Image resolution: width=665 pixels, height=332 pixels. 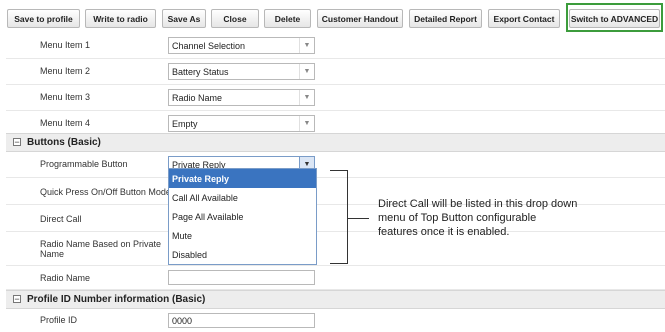 I want to click on programmable-button-row: Programmable Button Private Reply ▼, so click(x=335, y=165).